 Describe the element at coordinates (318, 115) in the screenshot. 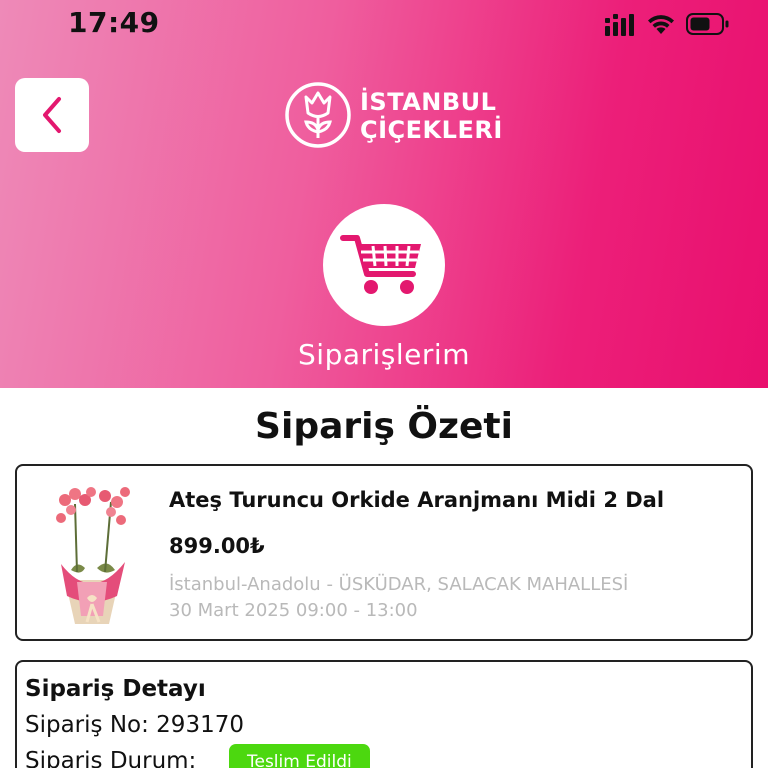

I see `tulip-logo-icon` at that location.